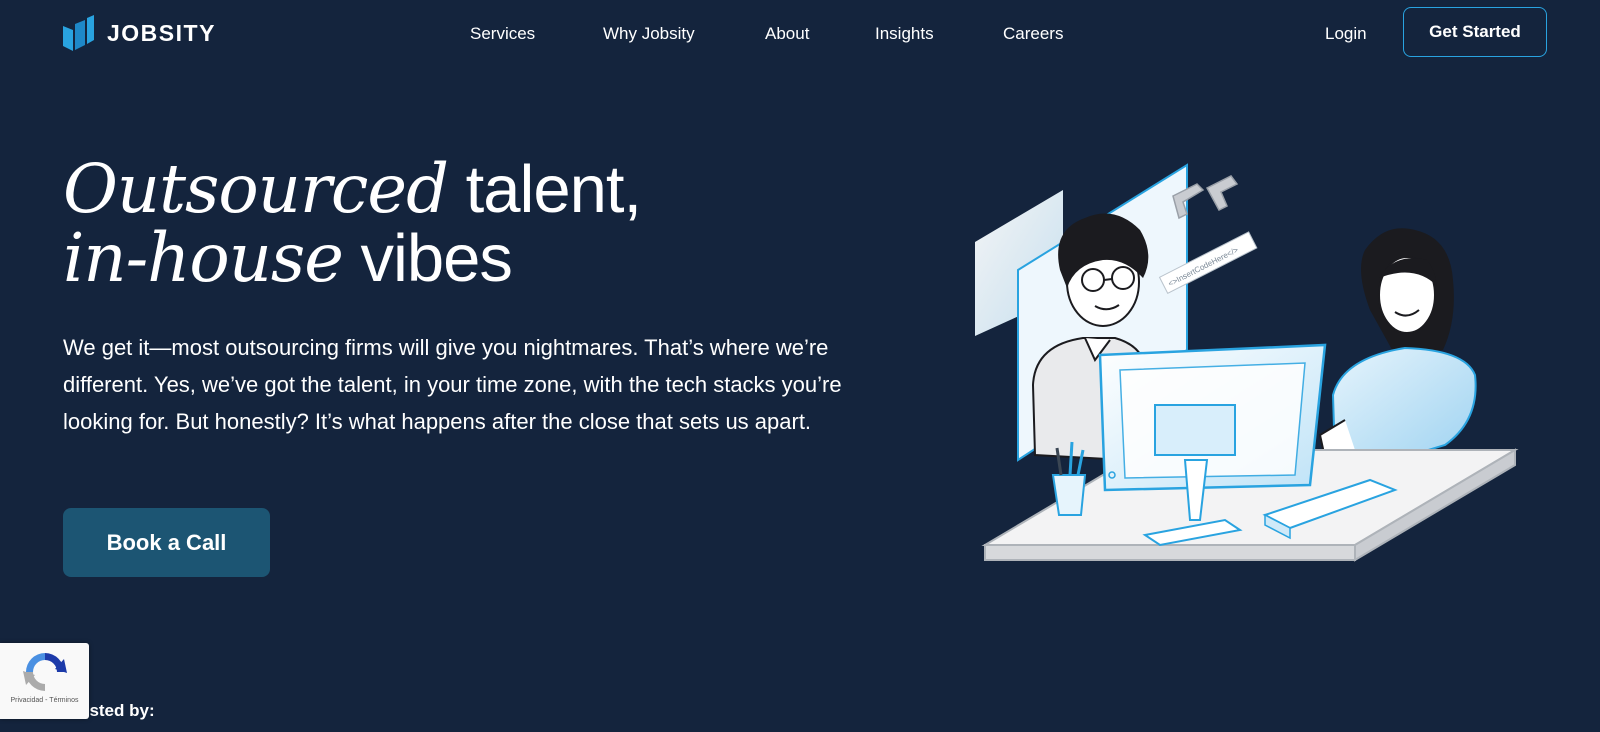 The height and width of the screenshot is (732, 1600). I want to click on recaptcha-badge: Privacidad - Términos, so click(44, 681).